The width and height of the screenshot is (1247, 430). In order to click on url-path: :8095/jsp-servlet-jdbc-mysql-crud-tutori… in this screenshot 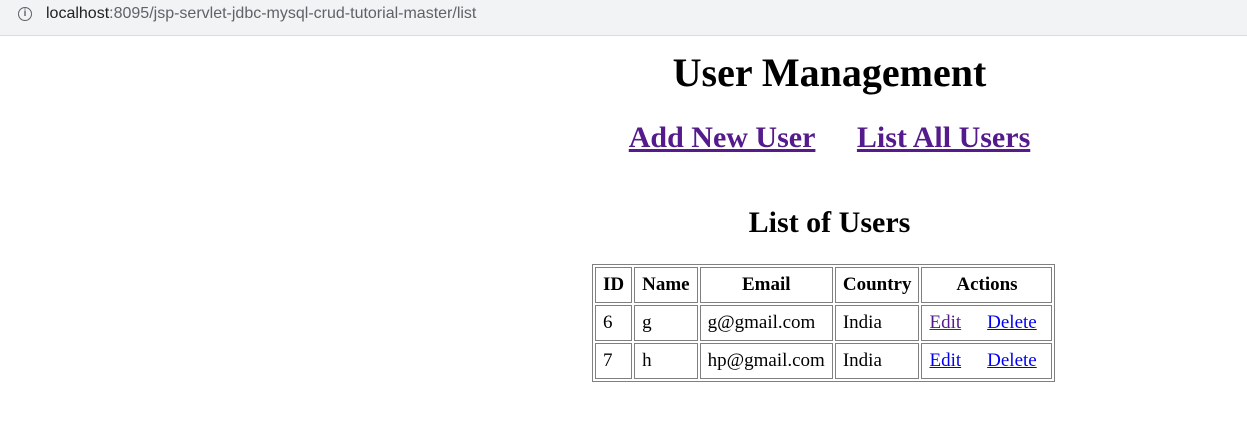, I will do `click(293, 13)`.